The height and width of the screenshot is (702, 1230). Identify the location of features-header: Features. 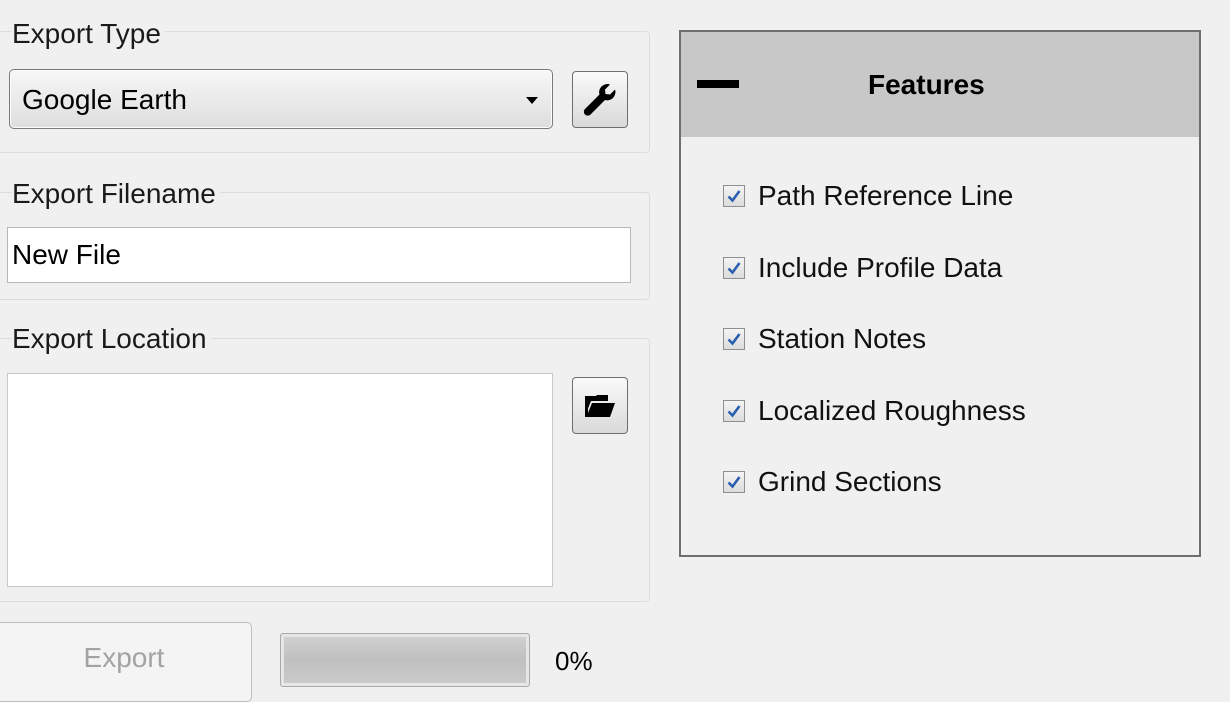
(940, 84).